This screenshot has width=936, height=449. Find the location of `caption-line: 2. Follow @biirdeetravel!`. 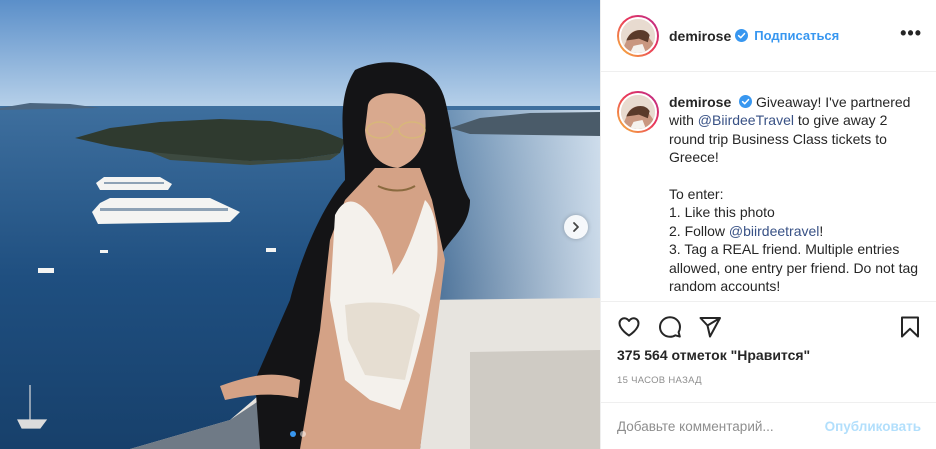

caption-line: 2. Follow @biirdeetravel! is located at coordinates (795, 231).